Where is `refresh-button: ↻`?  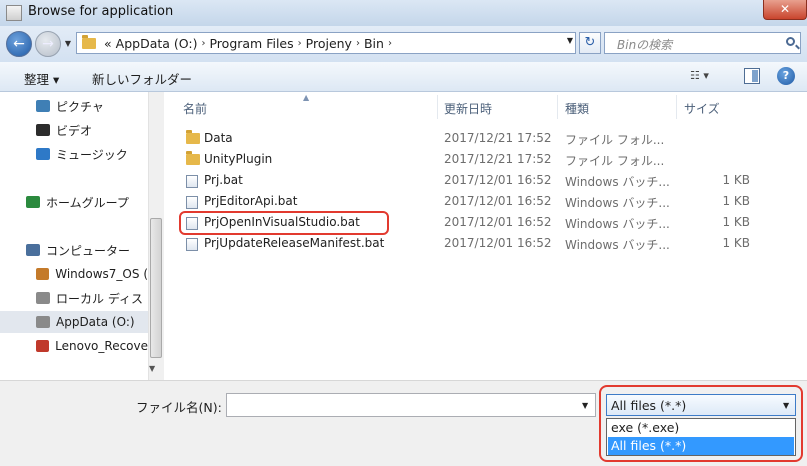 refresh-button: ↻ is located at coordinates (590, 43).